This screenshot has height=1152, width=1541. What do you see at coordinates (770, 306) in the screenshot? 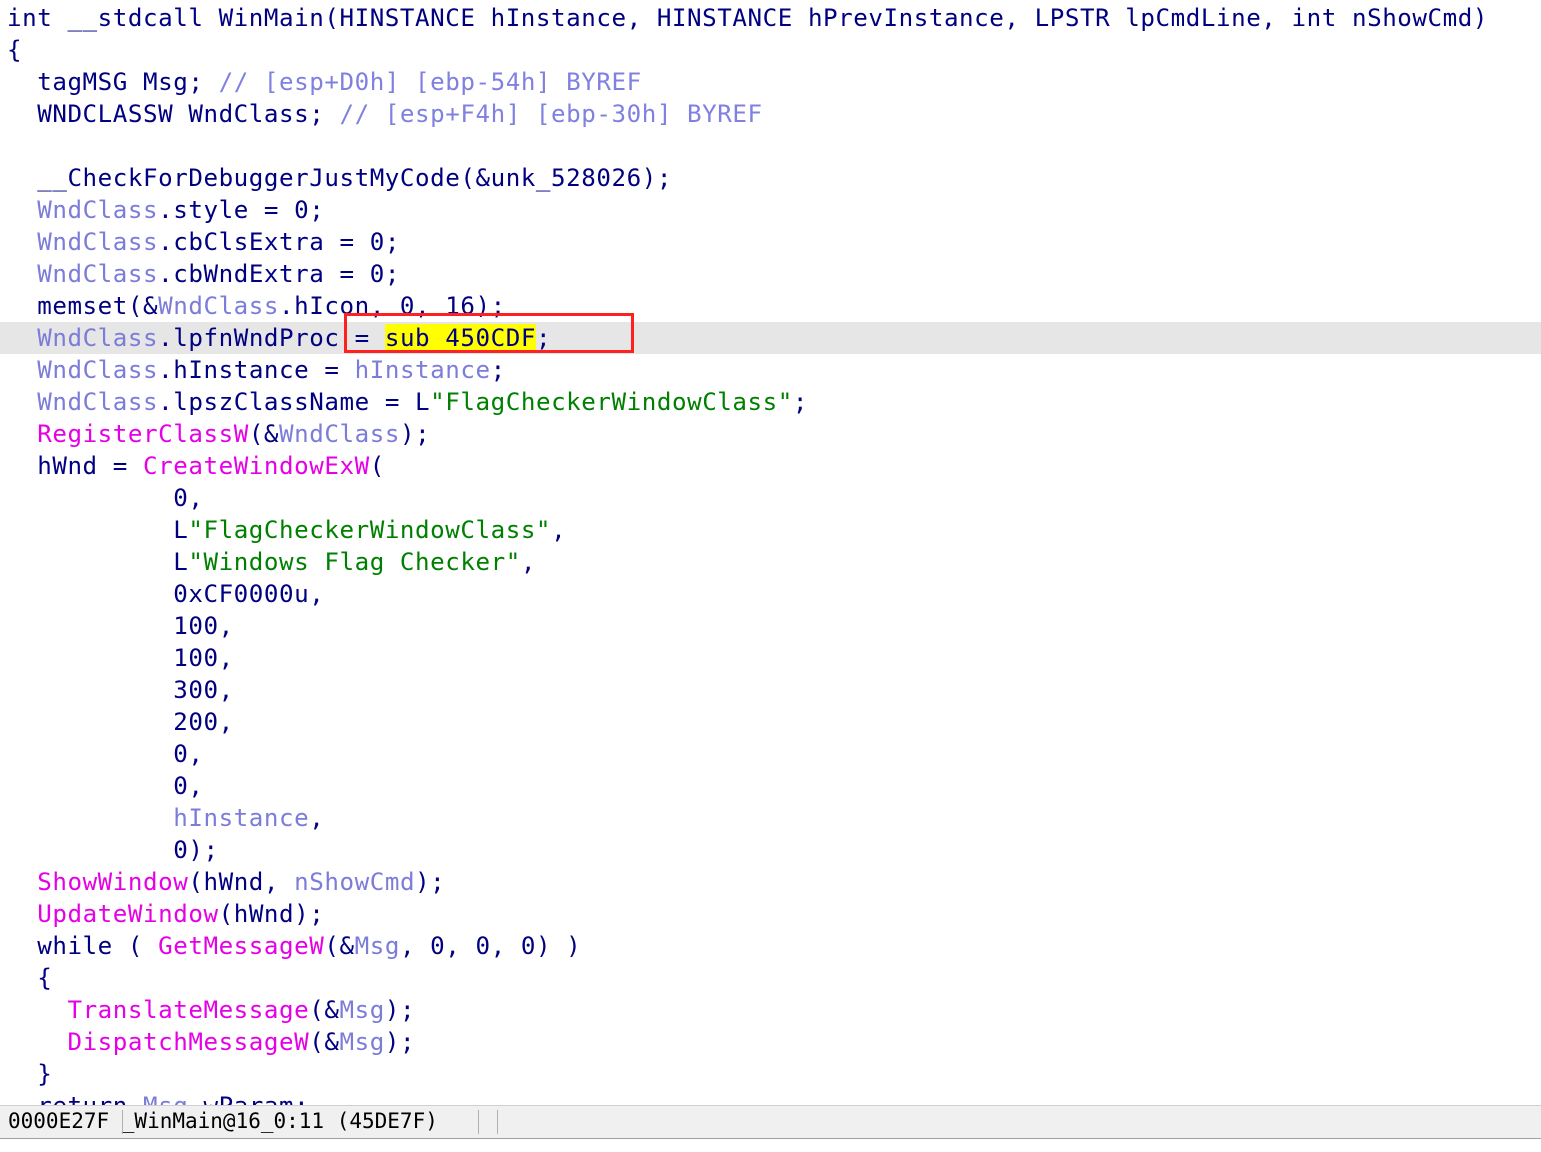
I see `code-line: memset(&WndClass.hIcon, 0, 16);` at bounding box center [770, 306].